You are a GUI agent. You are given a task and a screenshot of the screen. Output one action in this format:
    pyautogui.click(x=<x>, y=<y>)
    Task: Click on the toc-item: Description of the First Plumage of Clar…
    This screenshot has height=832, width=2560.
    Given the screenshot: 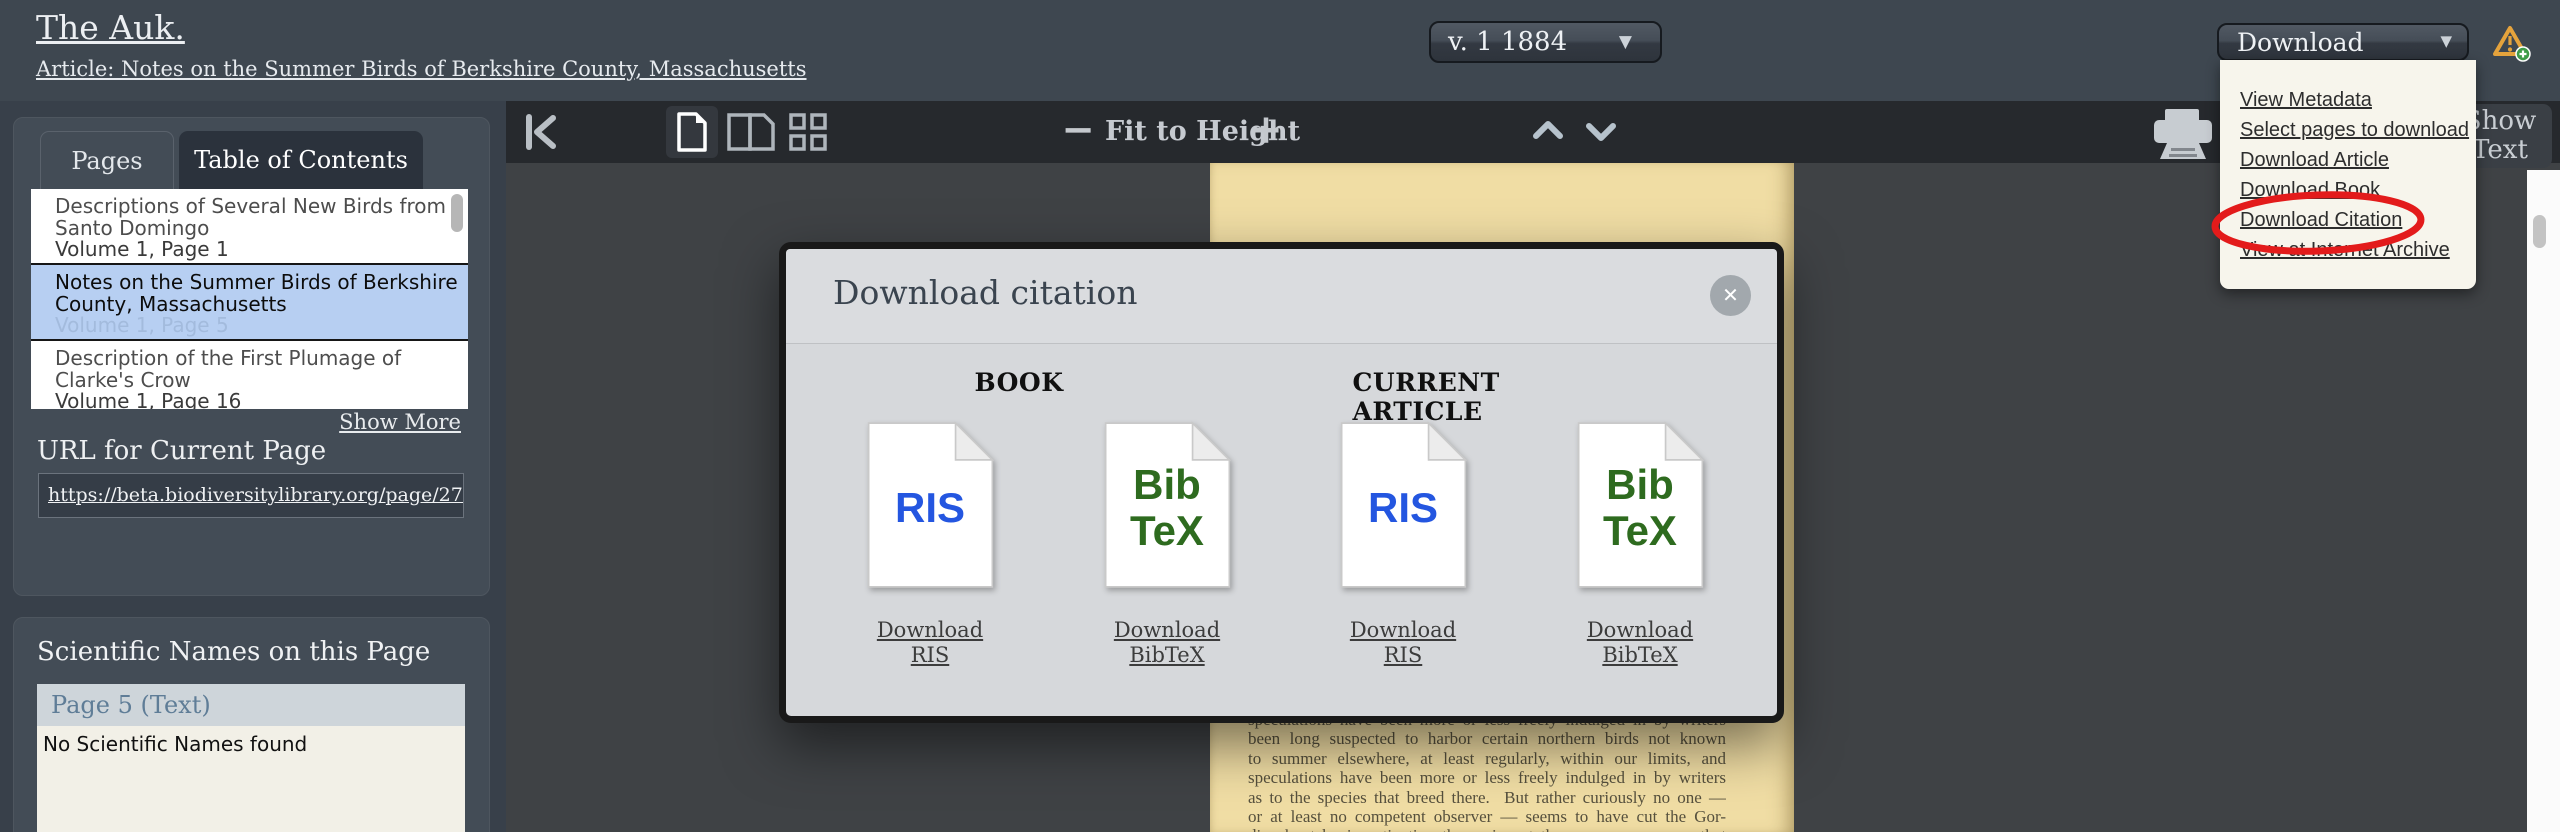 What is the action you would take?
    pyautogui.click(x=249, y=375)
    